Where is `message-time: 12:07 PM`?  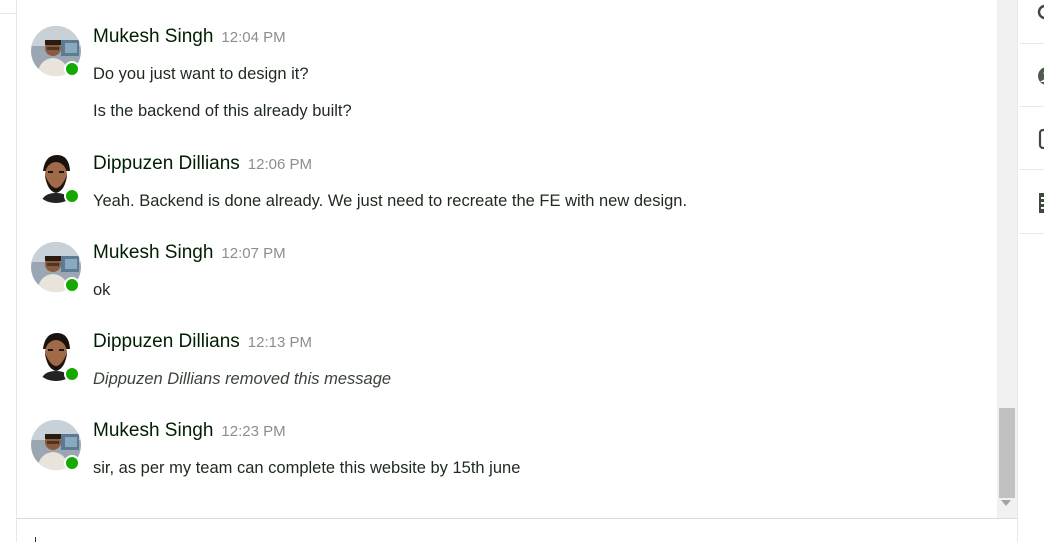
message-time: 12:07 PM is located at coordinates (253, 253).